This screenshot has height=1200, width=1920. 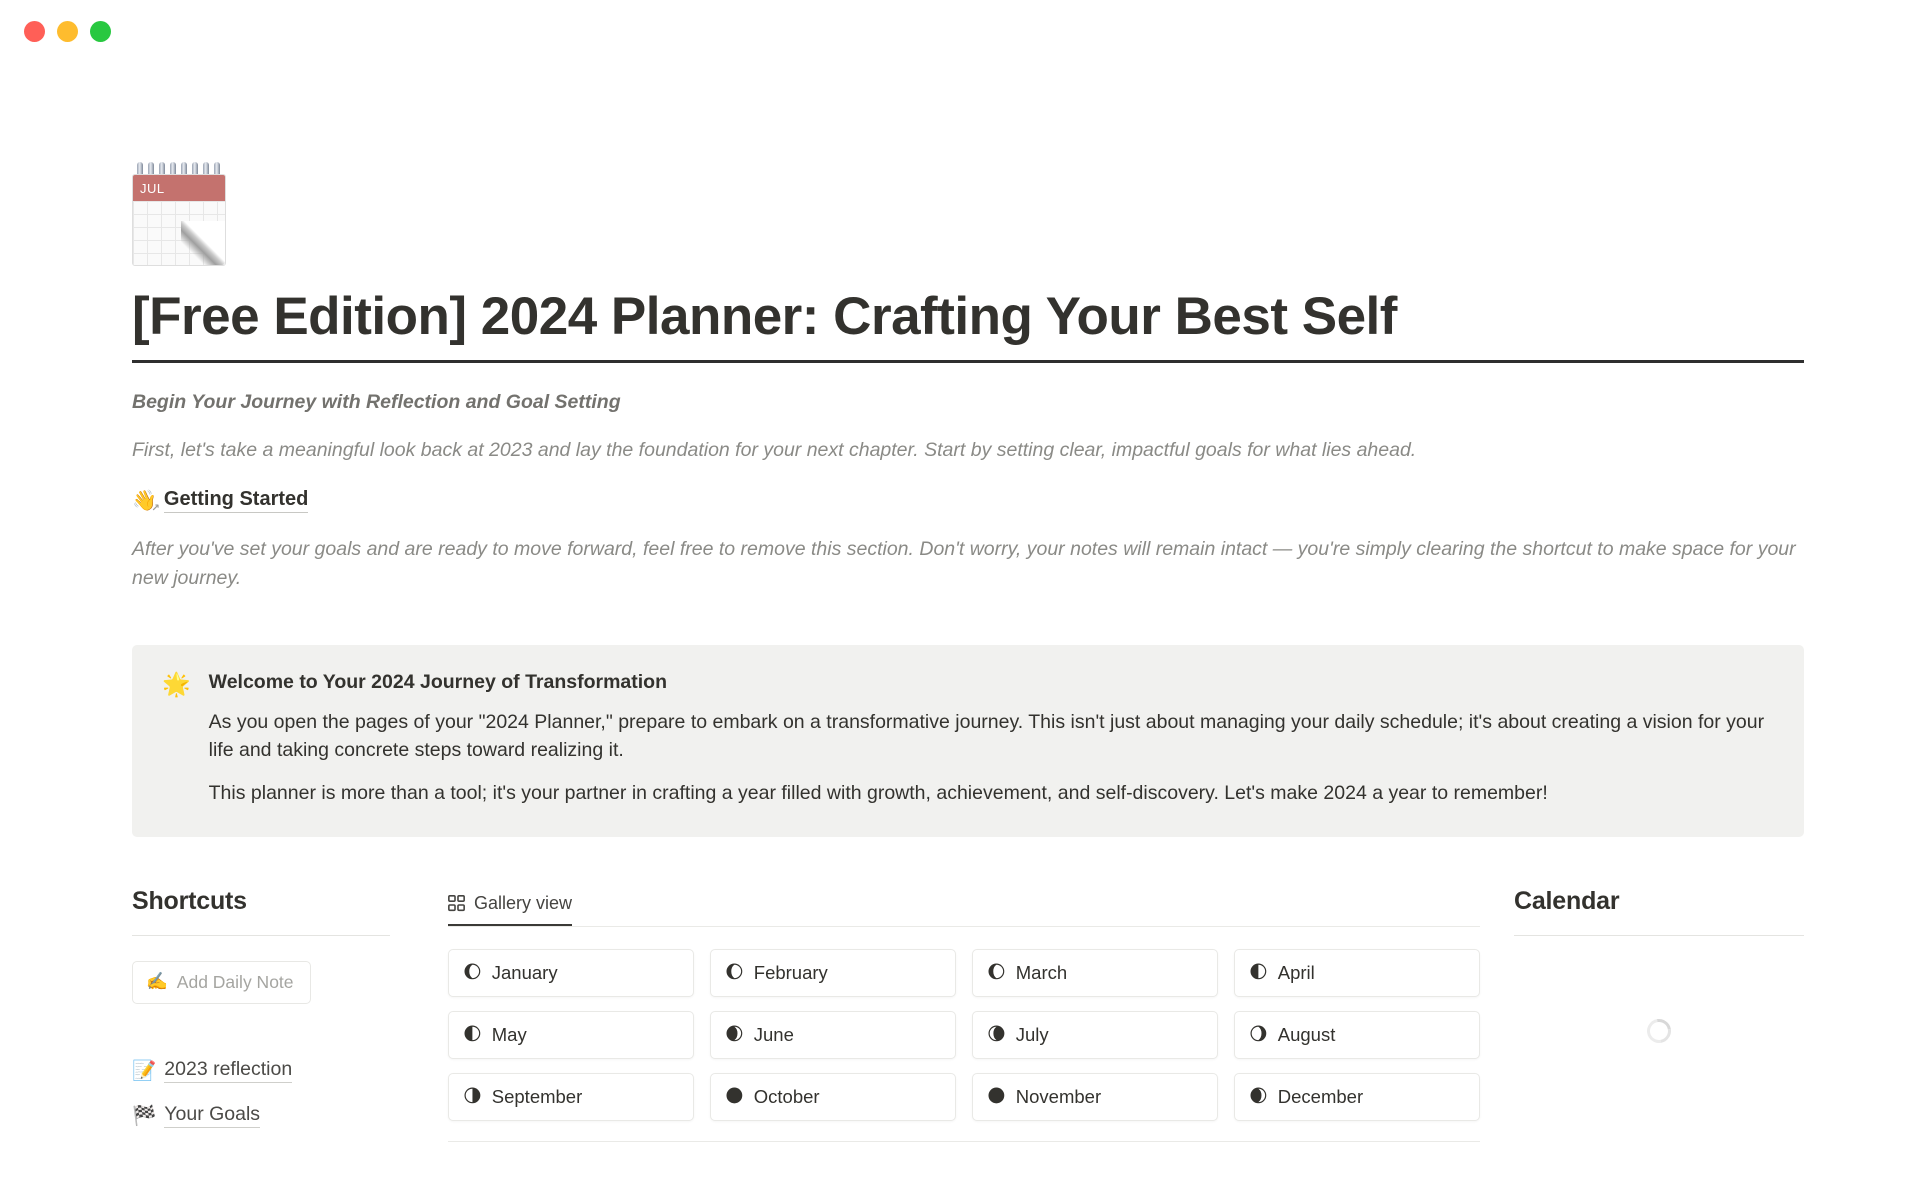 I want to click on month-card-september: 🌗 September, so click(x=571, y=1096).